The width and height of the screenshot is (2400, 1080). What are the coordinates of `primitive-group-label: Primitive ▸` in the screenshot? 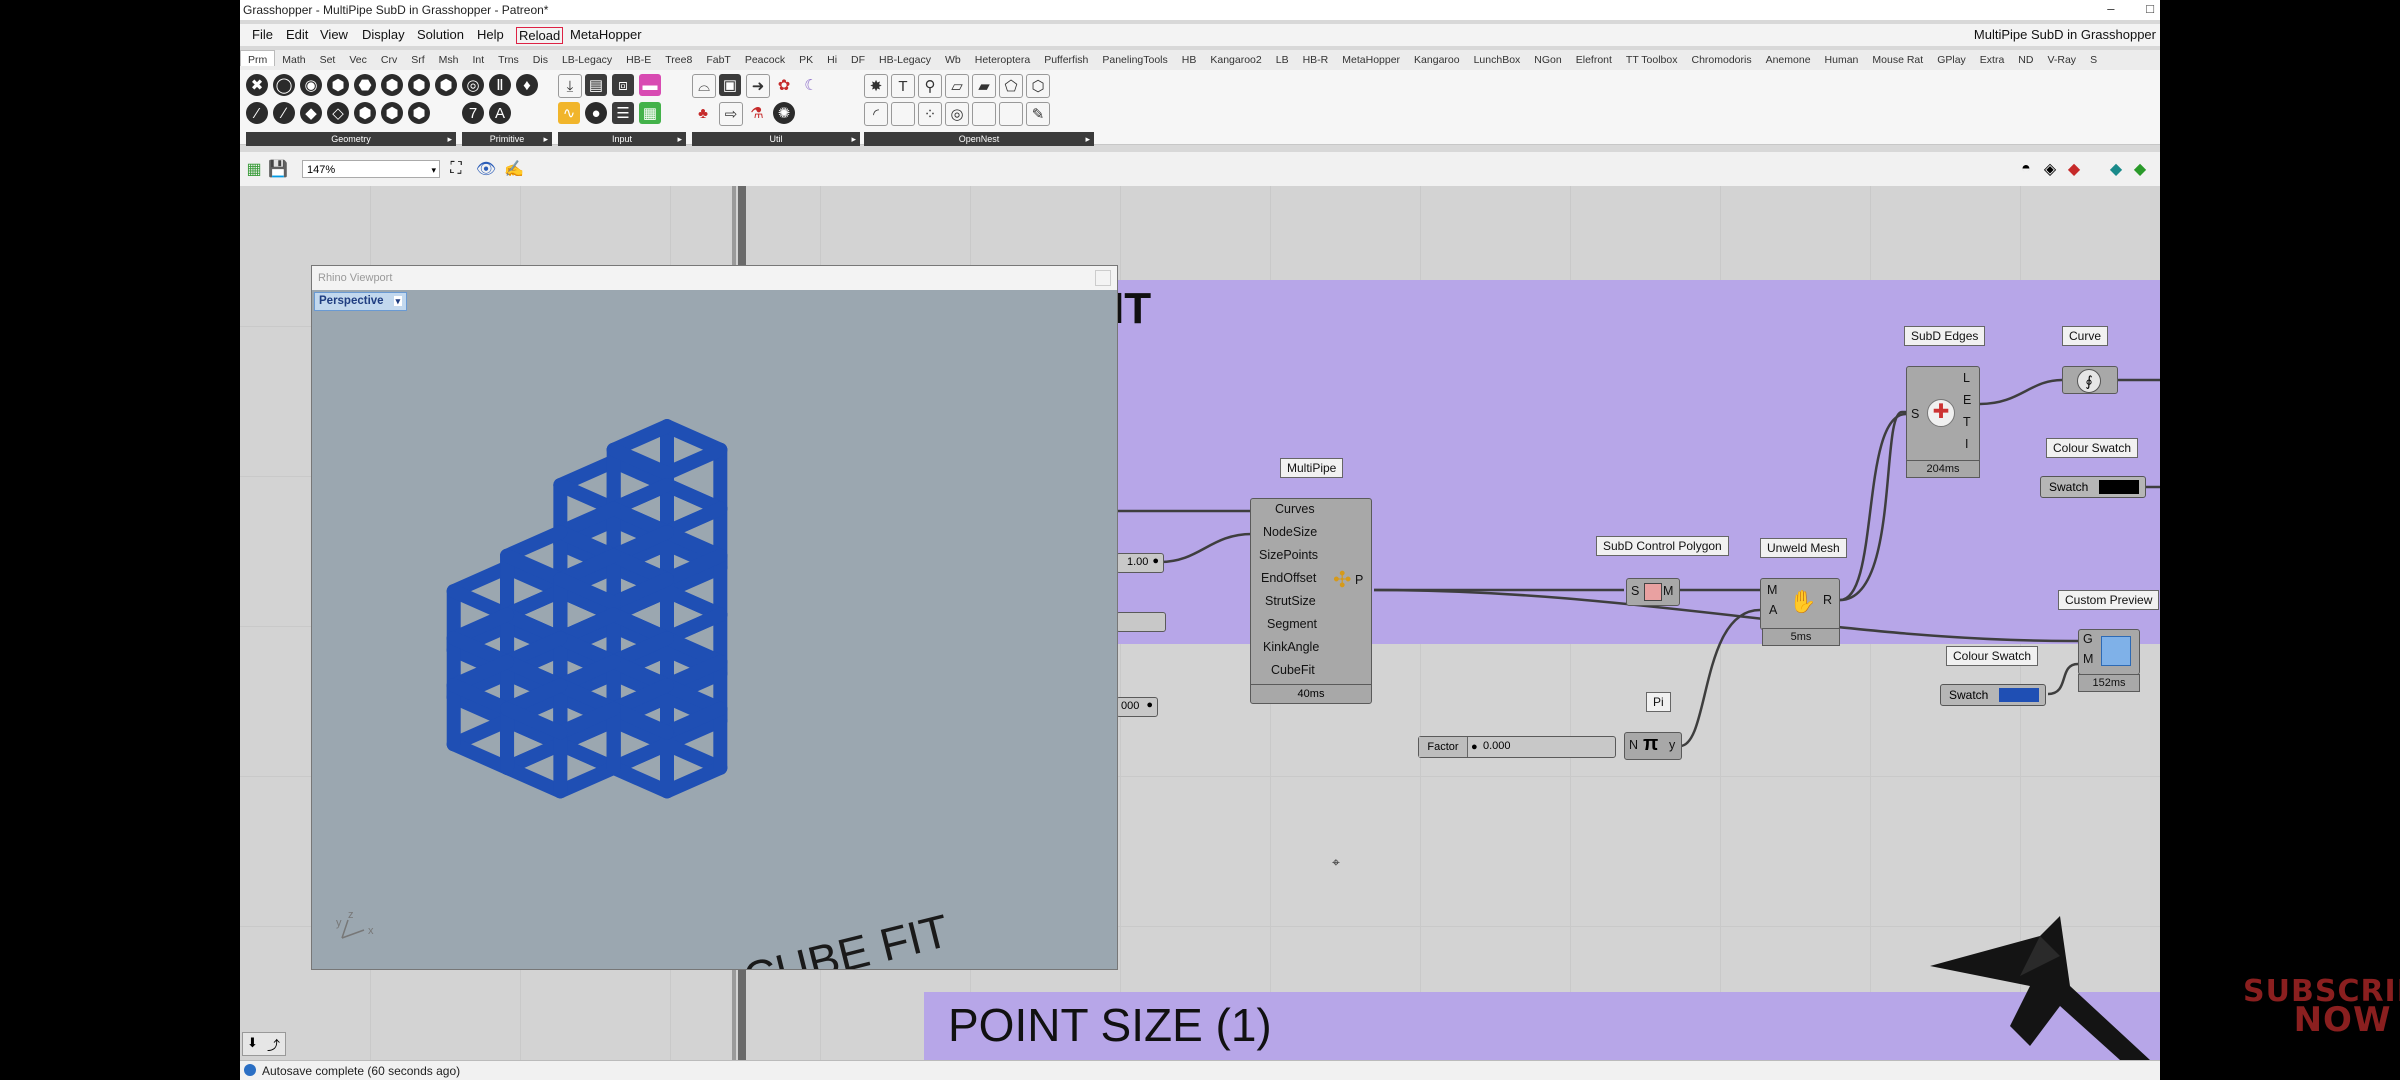 It's located at (507, 139).